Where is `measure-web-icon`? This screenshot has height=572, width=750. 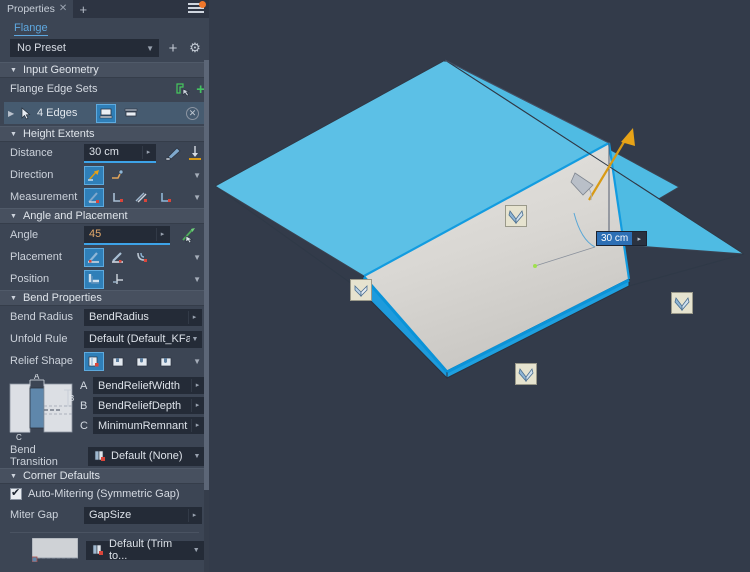
measure-web-icon is located at coordinates (166, 197).